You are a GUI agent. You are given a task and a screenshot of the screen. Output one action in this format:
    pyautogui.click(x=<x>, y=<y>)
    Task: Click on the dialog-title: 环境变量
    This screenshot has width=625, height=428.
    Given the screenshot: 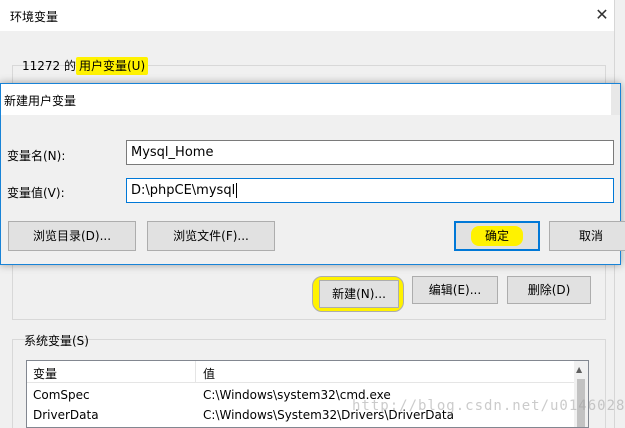 What is the action you would take?
    pyautogui.click(x=34, y=17)
    